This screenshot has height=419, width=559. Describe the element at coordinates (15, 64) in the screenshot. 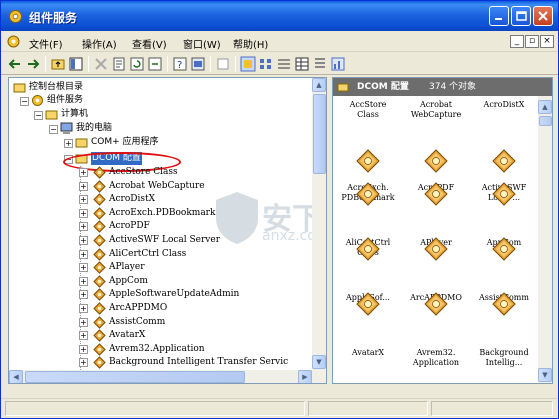

I see `back-icon` at that location.